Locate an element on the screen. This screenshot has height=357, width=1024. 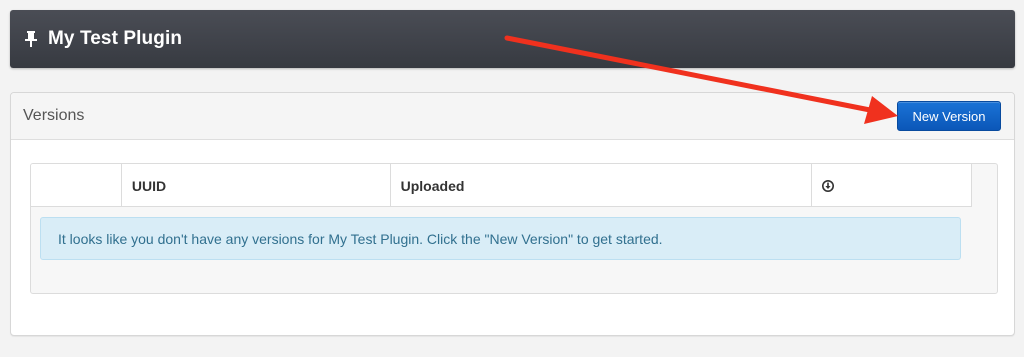
column-header-blank is located at coordinates (76, 185).